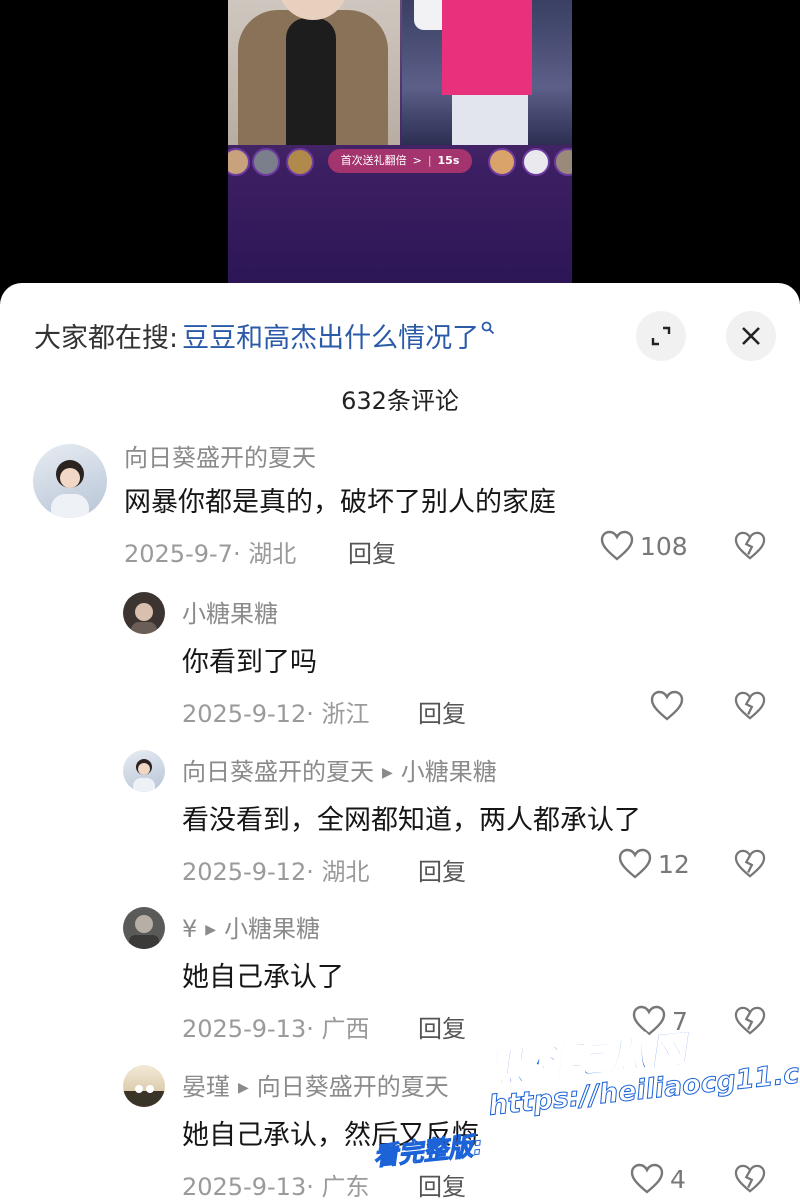 The image size is (800, 1200). I want to click on expand-button, so click(661, 336).